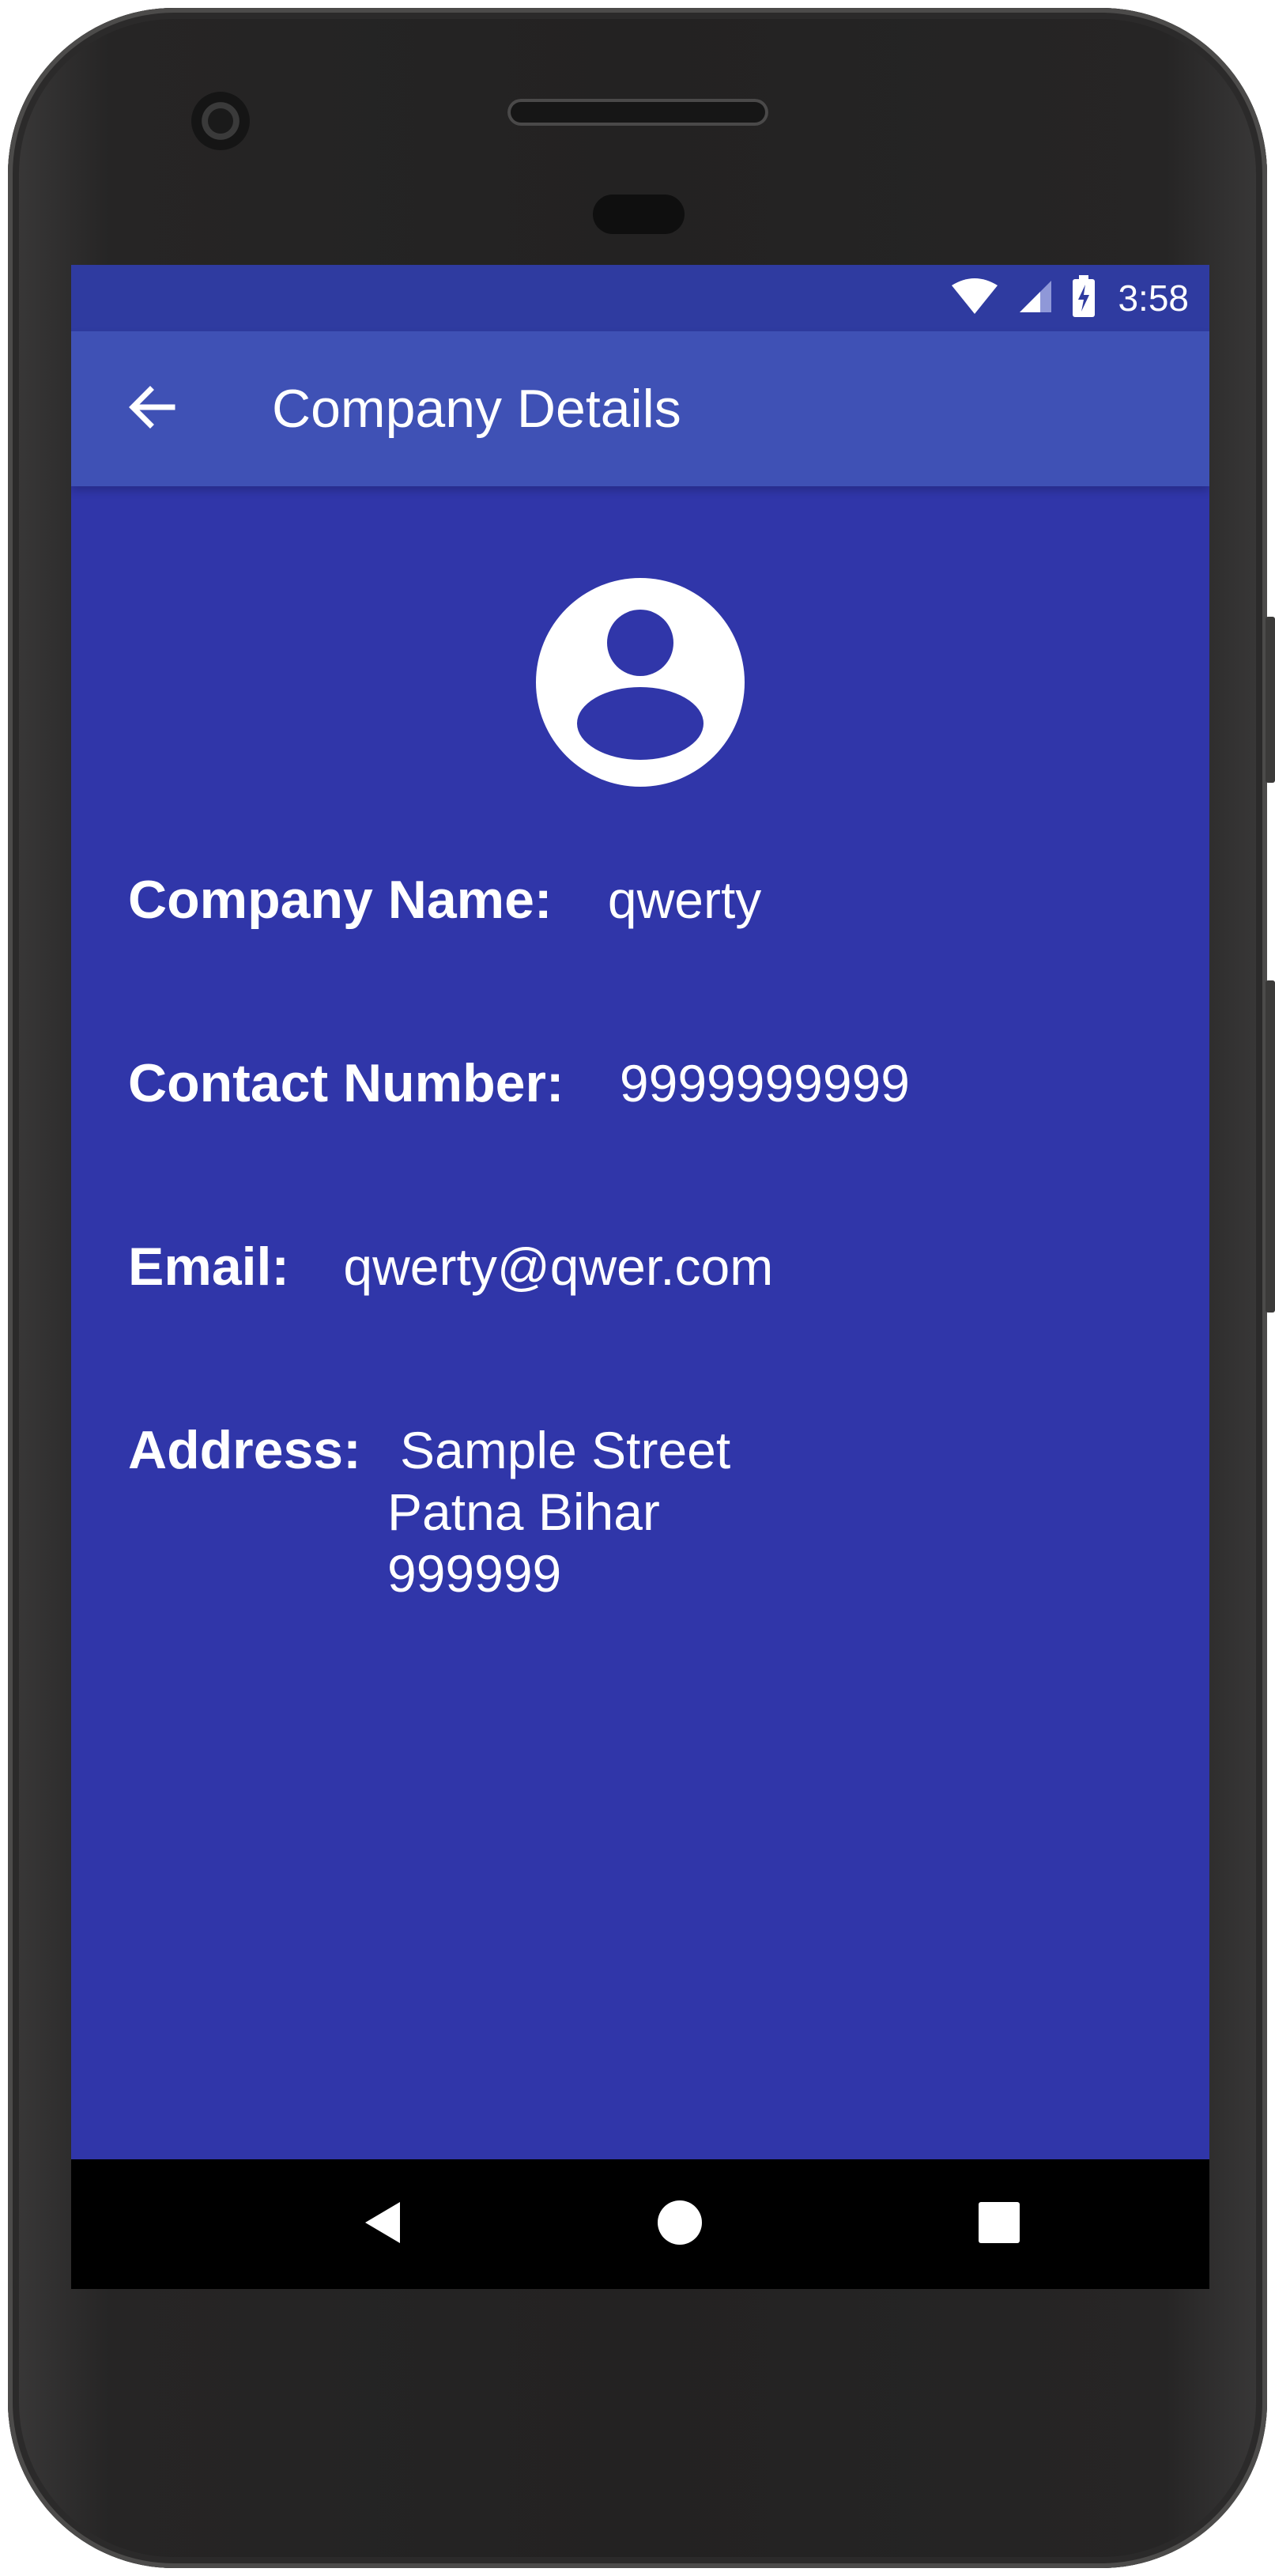  Describe the element at coordinates (340, 900) in the screenshot. I see `company-name-label: Company Name:` at that location.